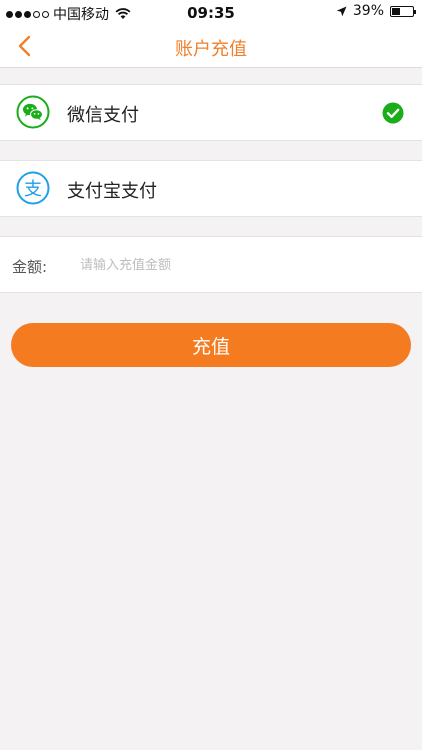  I want to click on battery-icon, so click(403, 11).